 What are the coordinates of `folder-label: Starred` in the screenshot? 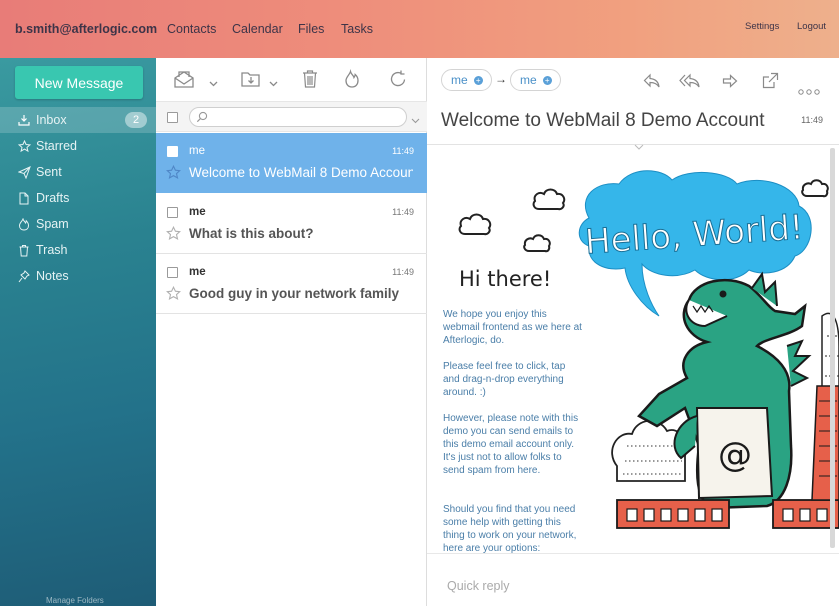 It's located at (56, 146).